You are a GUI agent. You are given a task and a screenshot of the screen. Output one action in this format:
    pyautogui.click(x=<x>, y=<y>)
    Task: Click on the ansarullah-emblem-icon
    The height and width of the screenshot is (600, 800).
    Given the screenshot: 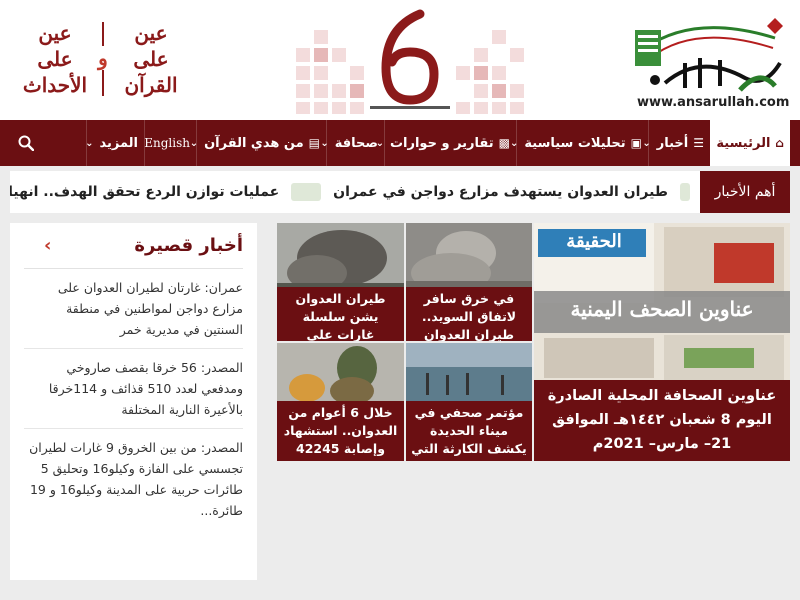 What is the action you would take?
    pyautogui.click(x=709, y=55)
    